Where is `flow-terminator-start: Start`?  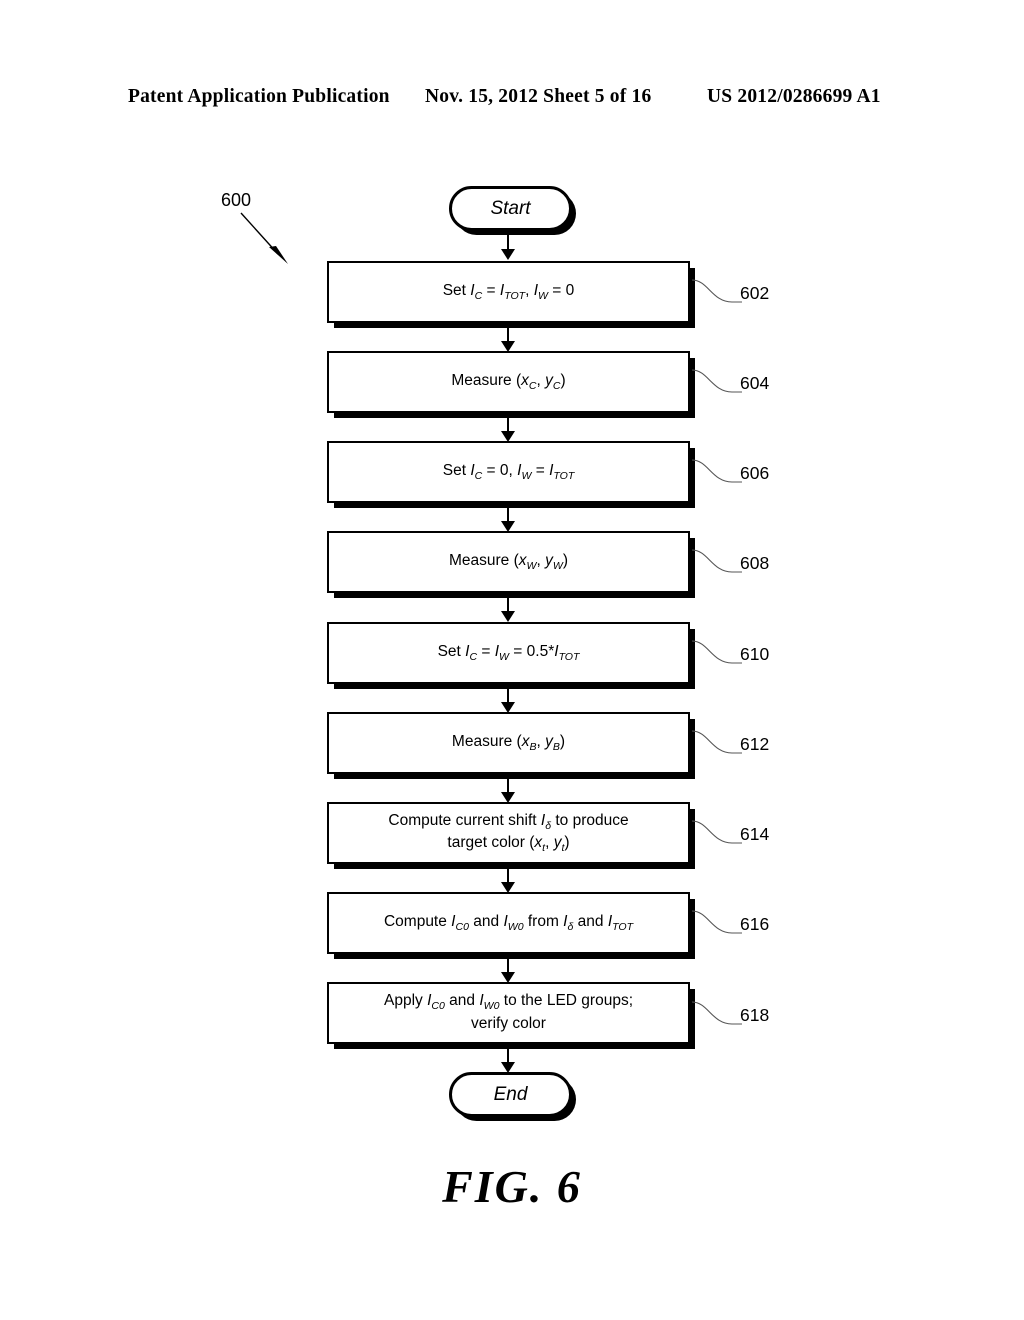
flow-terminator-start: Start is located at coordinates (510, 208).